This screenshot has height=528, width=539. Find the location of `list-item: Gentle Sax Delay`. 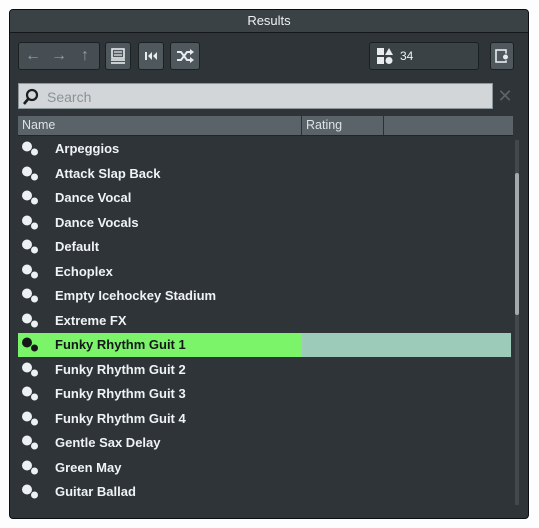

list-item: Gentle Sax Delay is located at coordinates (265, 443).